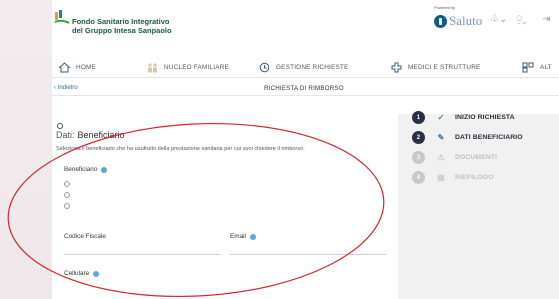  I want to click on step-start-request: 1 ✓ INIZIO RICHIESTA, so click(463, 117).